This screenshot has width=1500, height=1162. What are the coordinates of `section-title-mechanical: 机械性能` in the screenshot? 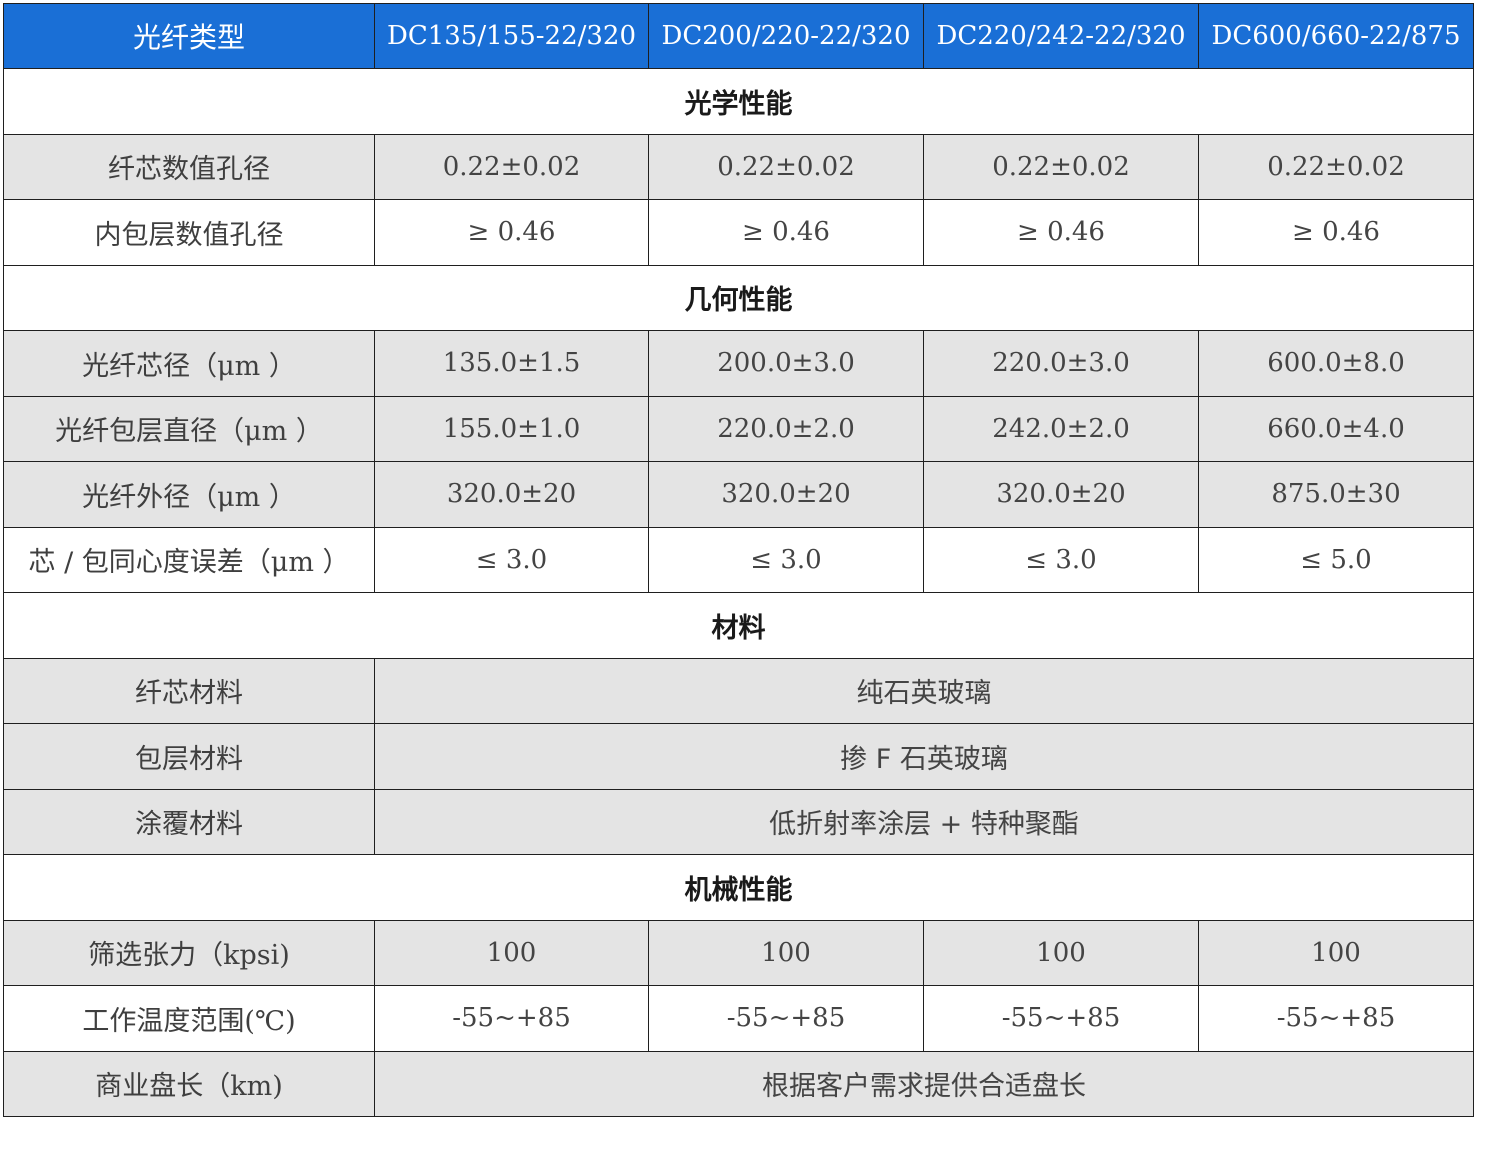 It's located at (738, 887).